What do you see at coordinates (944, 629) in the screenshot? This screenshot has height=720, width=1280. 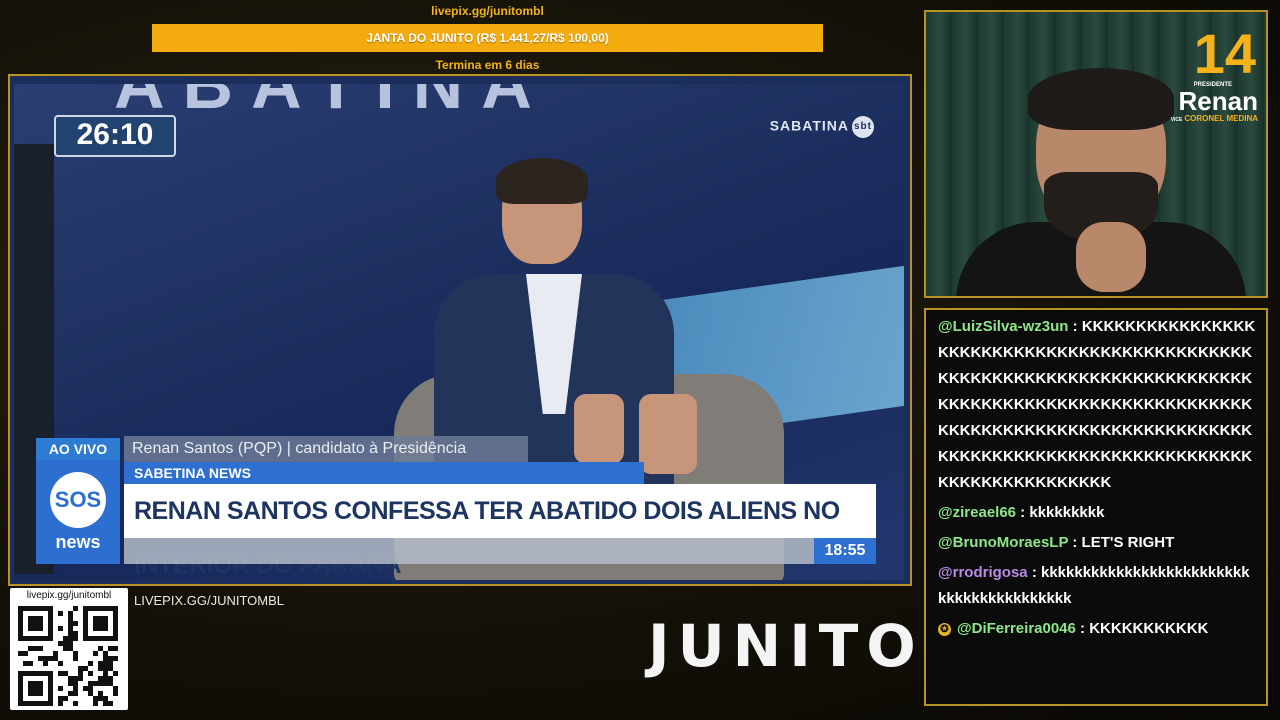 I see `subscriber-badge-icon: ✪` at bounding box center [944, 629].